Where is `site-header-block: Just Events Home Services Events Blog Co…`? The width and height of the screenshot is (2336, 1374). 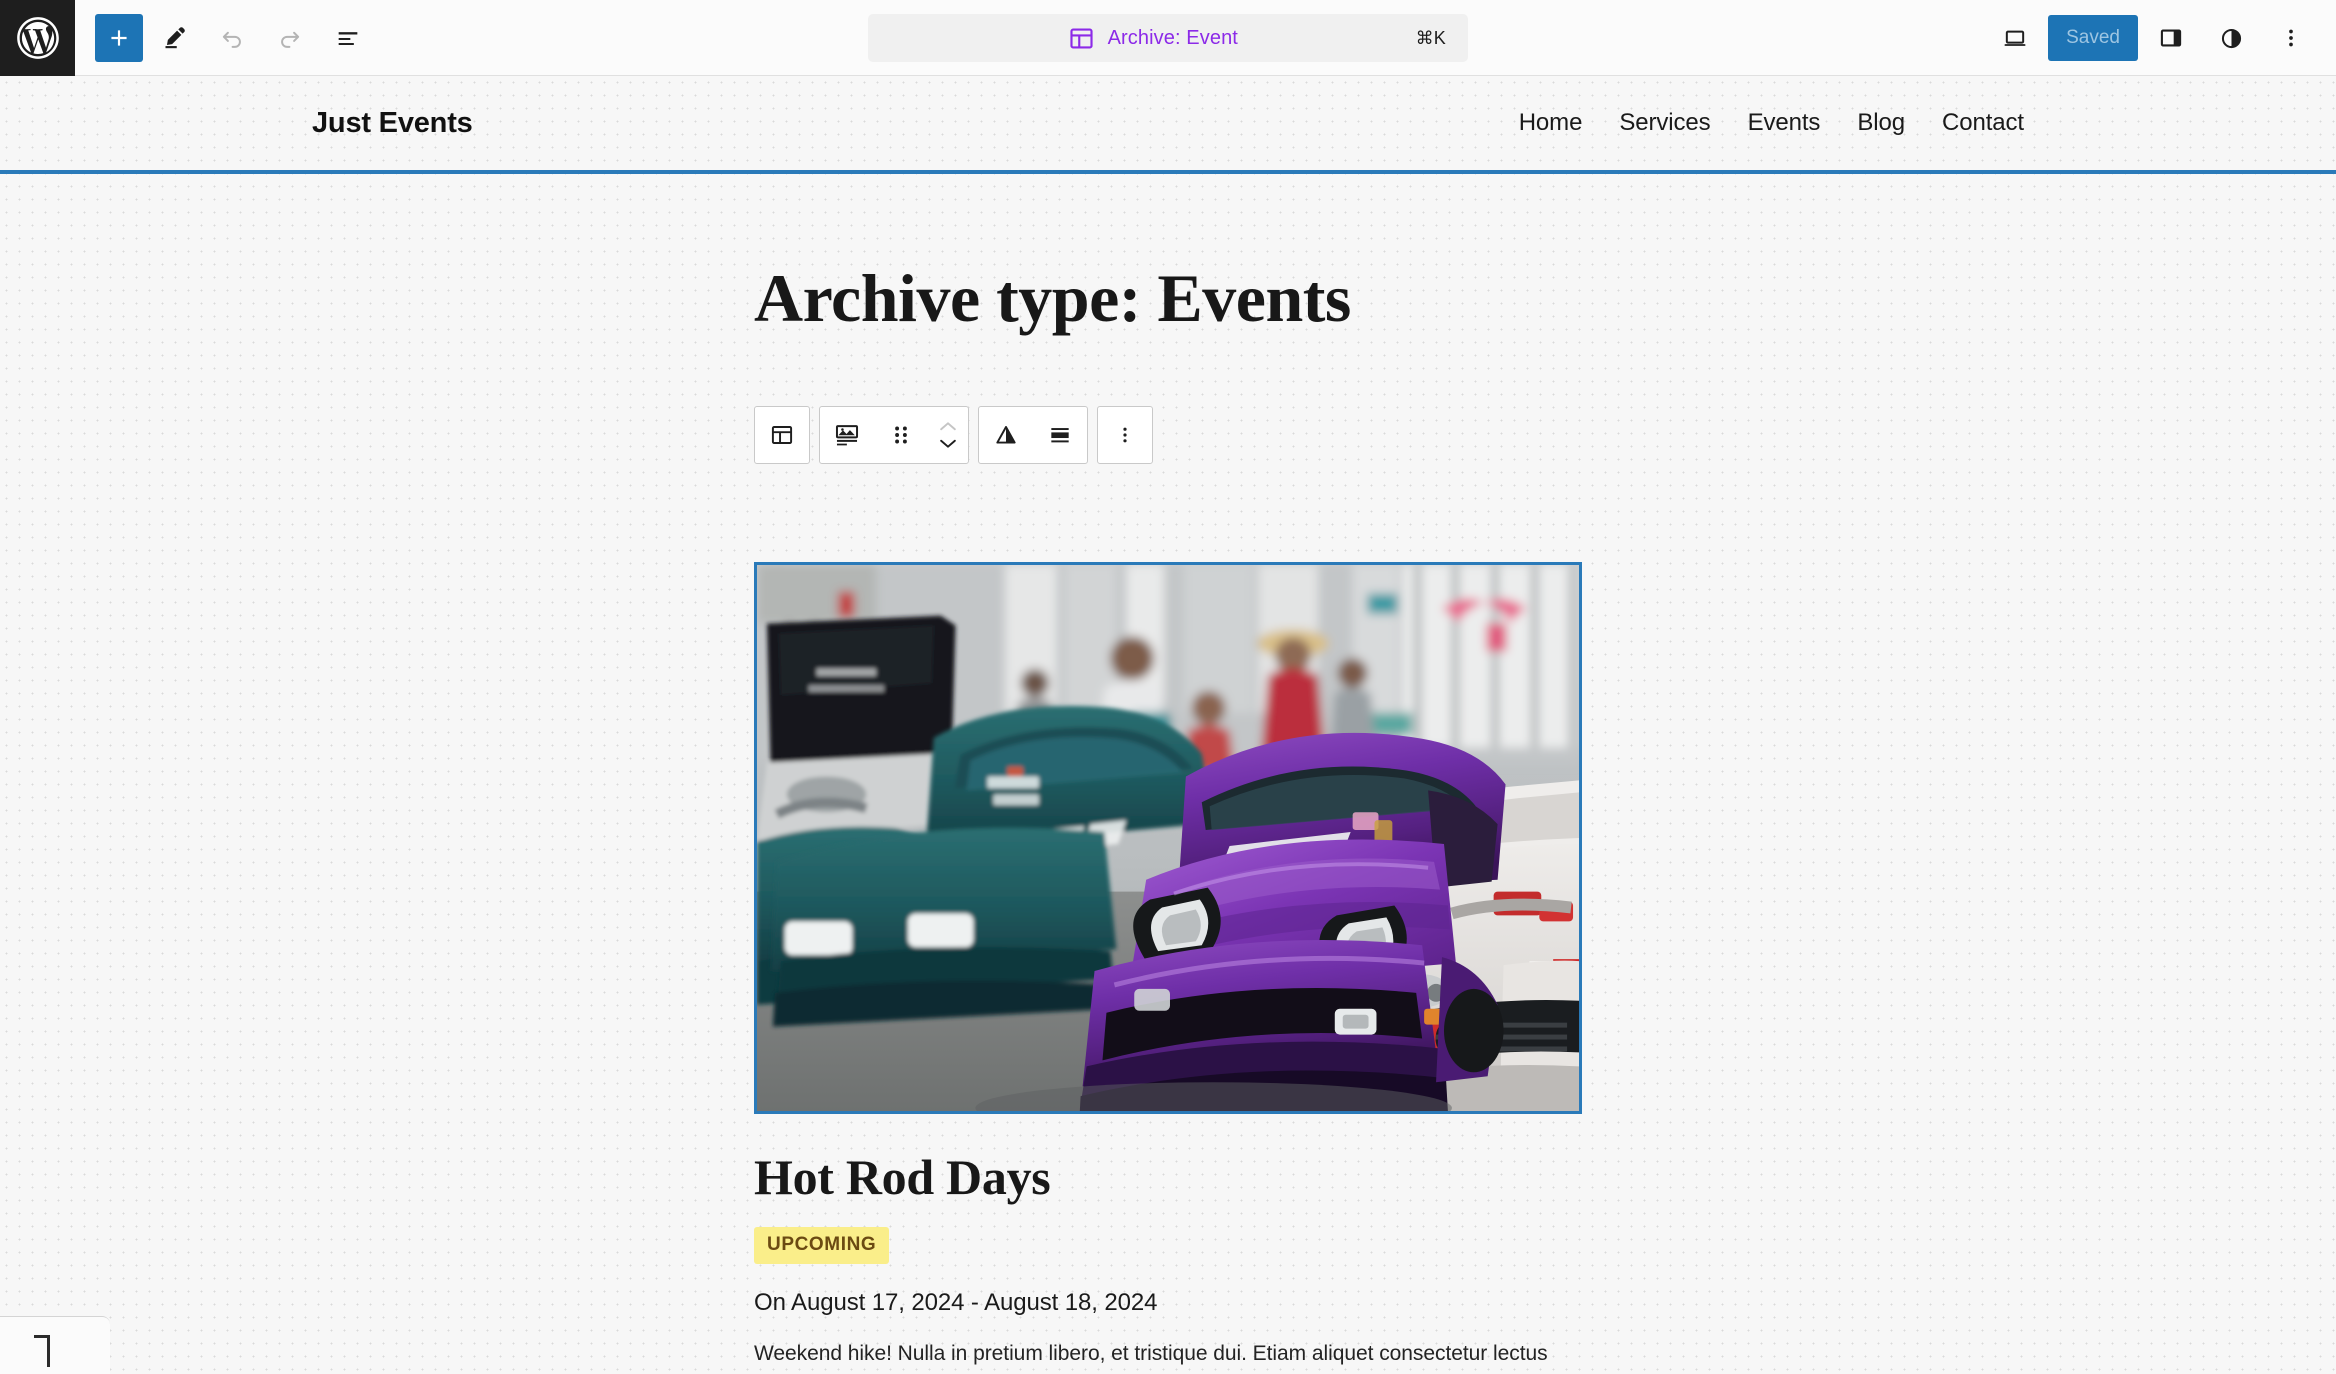
site-header-block: Just Events Home Services Events Blog Co… is located at coordinates (1168, 123).